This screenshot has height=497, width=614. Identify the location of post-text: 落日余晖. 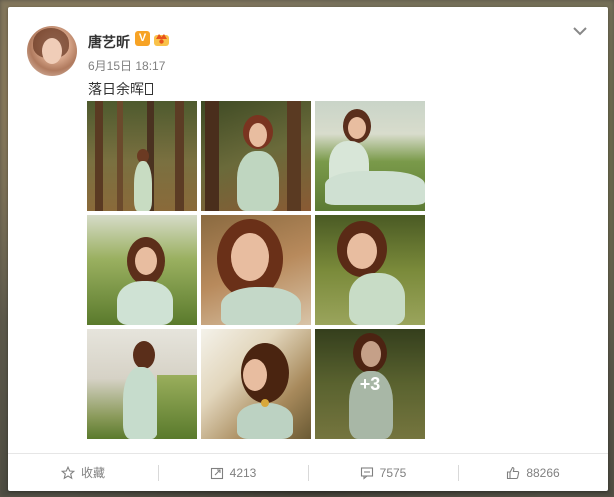
(120, 89).